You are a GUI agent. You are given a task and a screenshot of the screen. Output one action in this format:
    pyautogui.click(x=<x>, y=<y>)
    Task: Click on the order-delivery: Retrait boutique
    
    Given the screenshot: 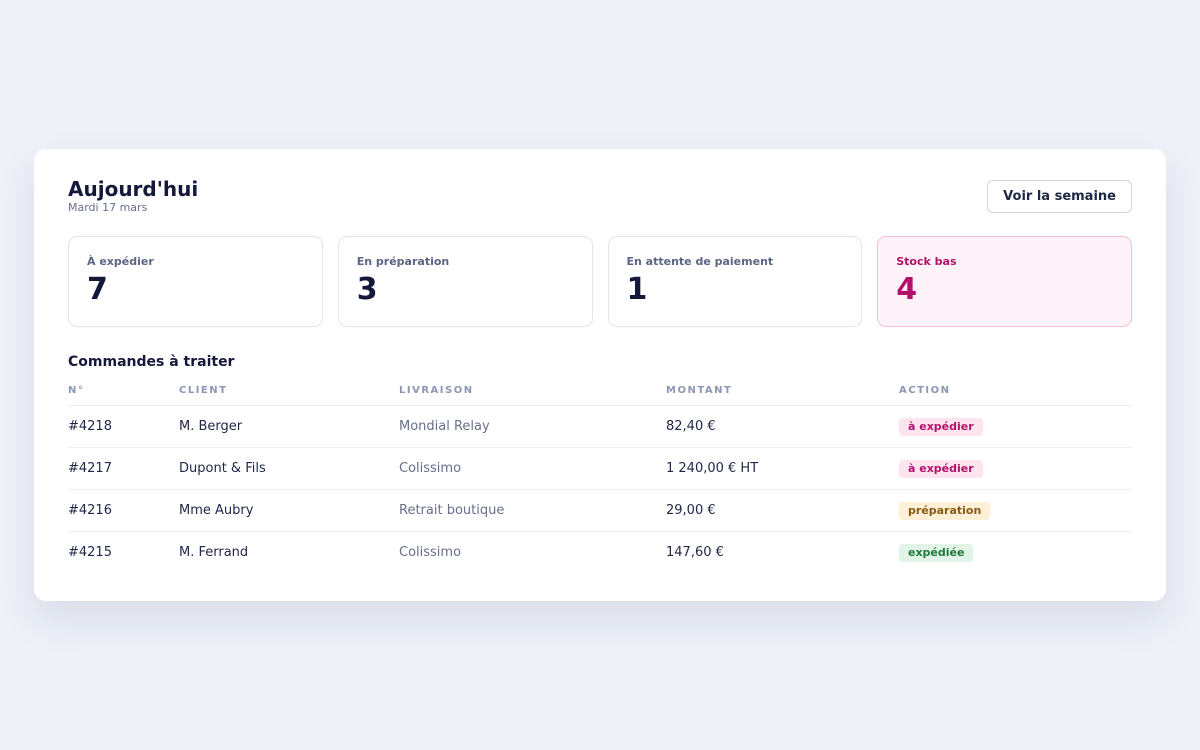 What is the action you would take?
    pyautogui.click(x=532, y=510)
    